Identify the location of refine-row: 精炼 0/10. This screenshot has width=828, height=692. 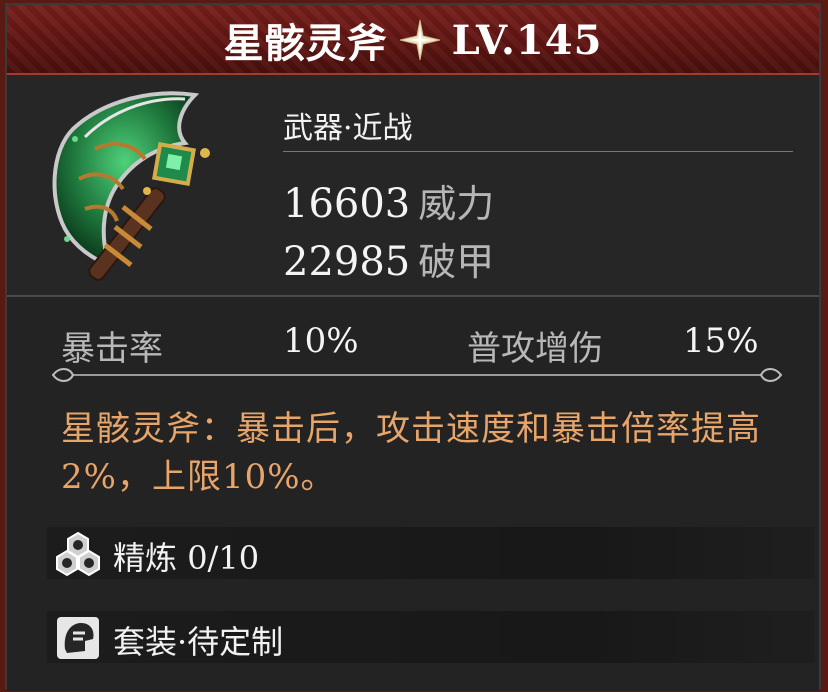
(431, 553).